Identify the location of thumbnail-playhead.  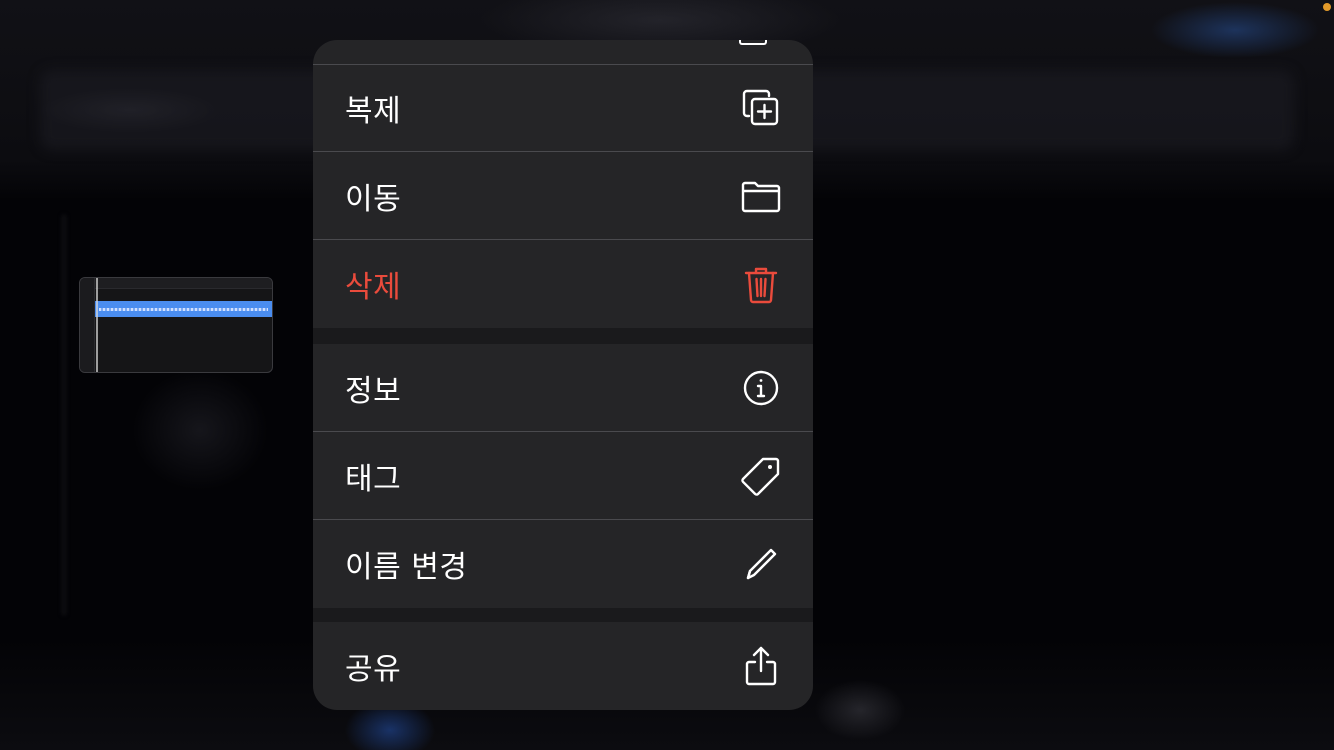
(97, 325).